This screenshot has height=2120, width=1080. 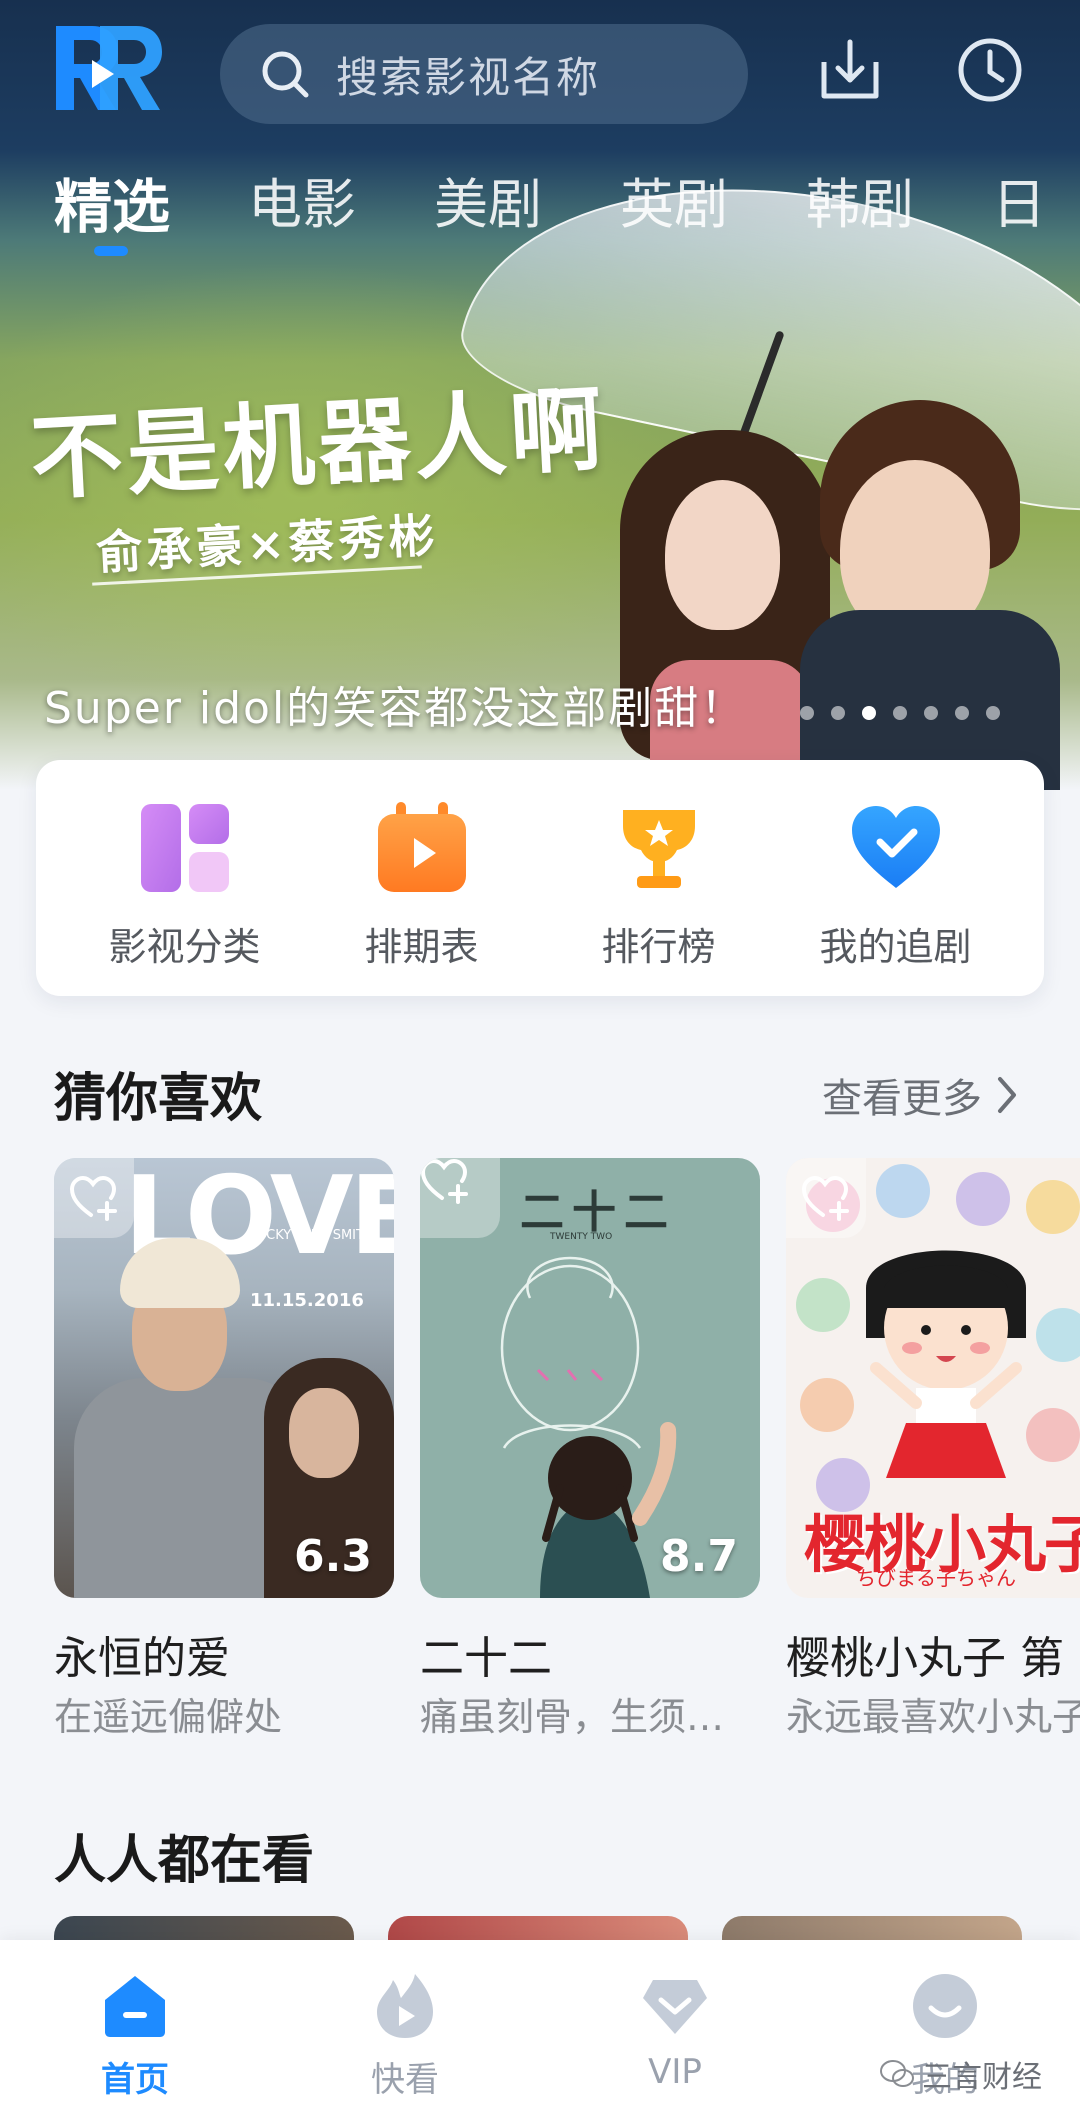 I want to click on search-bar: 搜索影视名称, so click(x=484, y=74).